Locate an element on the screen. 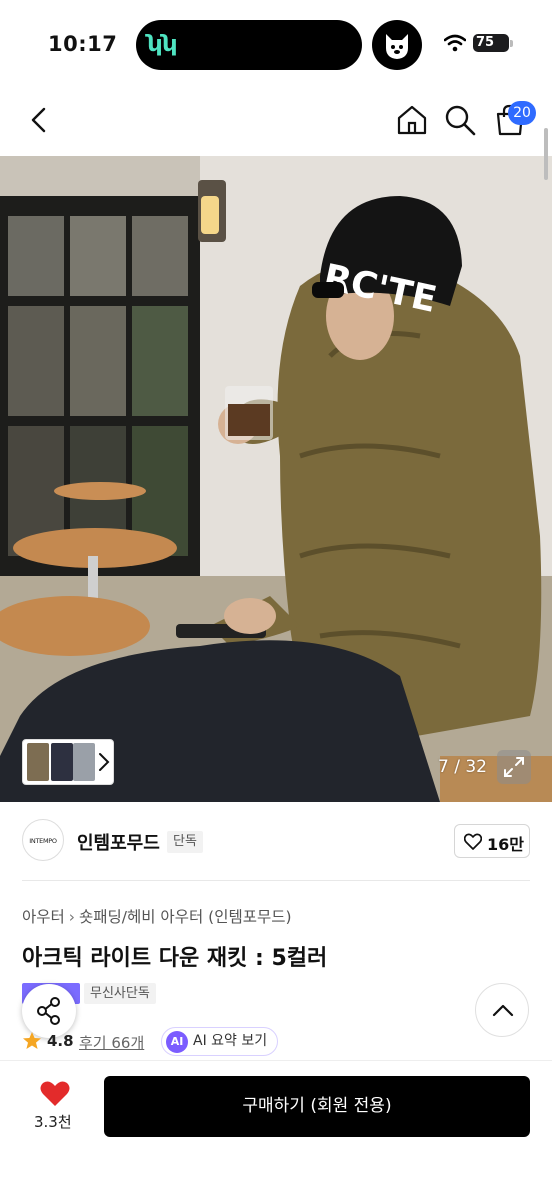 The image size is (552, 1200). brand-exclusive-tag: 단독 is located at coordinates (185, 842).